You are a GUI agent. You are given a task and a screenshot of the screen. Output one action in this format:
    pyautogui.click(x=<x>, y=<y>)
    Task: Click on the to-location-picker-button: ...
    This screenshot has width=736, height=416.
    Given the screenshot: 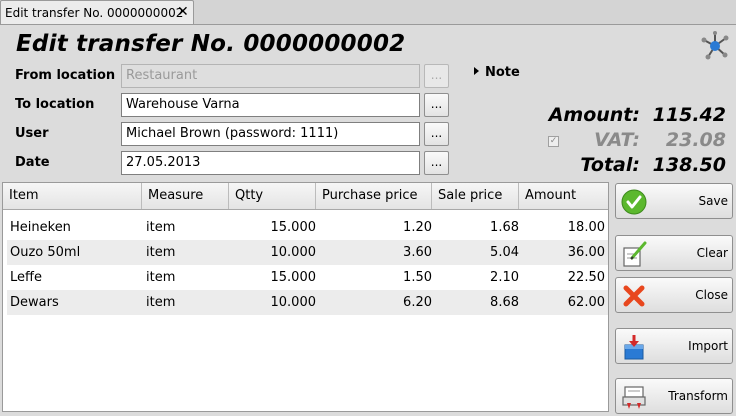 What is the action you would take?
    pyautogui.click(x=436, y=105)
    